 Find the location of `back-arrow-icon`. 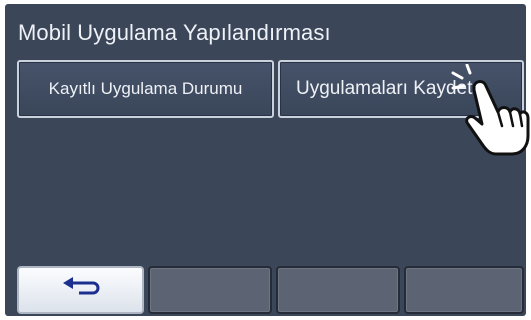

back-arrow-icon is located at coordinates (81, 290).